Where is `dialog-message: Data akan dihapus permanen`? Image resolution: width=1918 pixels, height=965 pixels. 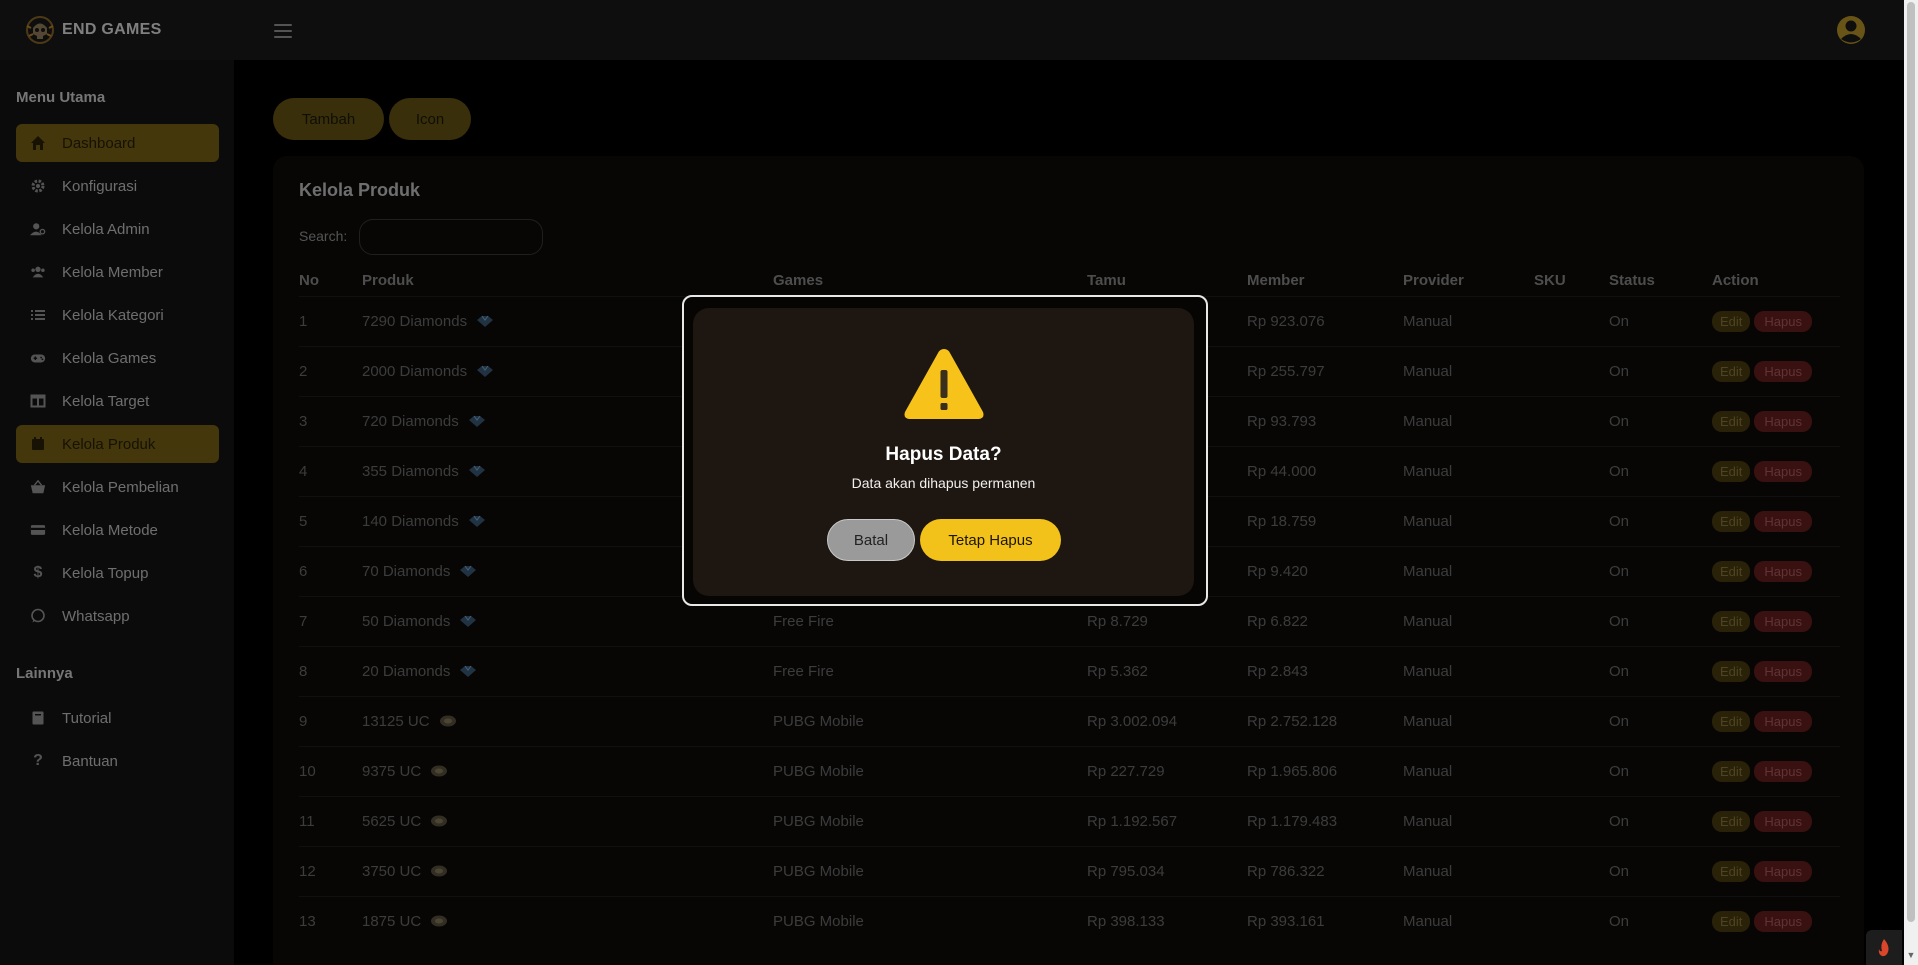 dialog-message: Data akan dihapus permanen is located at coordinates (943, 483).